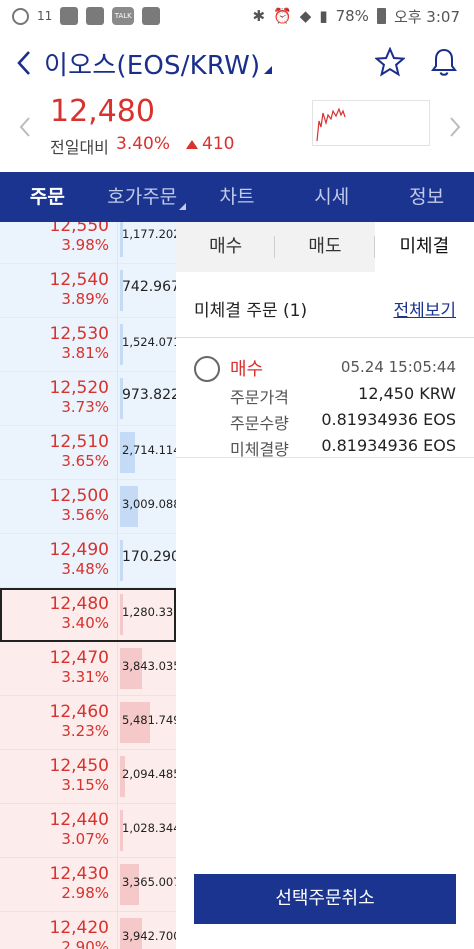 This screenshot has height=949, width=474. I want to click on book-price-cell: 12,520 3.73%, so click(59, 398).